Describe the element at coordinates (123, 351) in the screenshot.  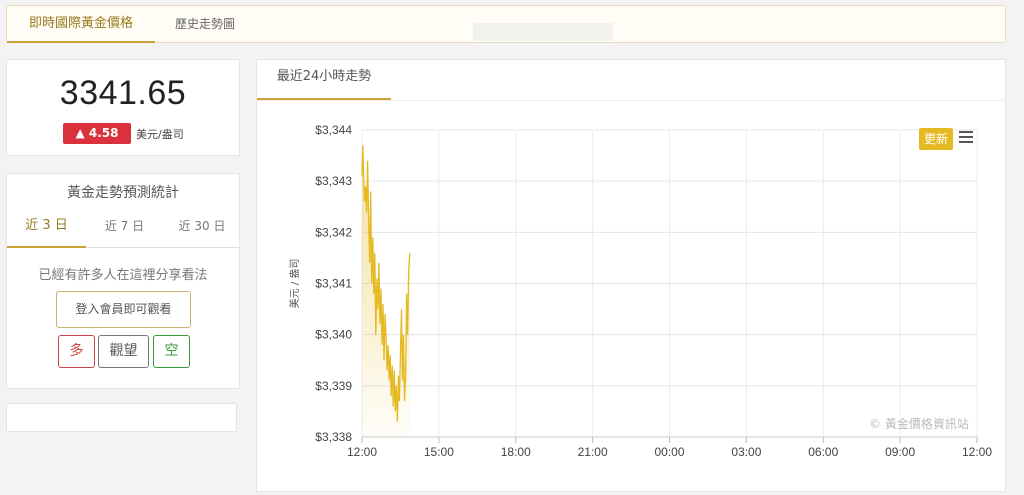
I see `vote-wait-button: 觀望` at that location.